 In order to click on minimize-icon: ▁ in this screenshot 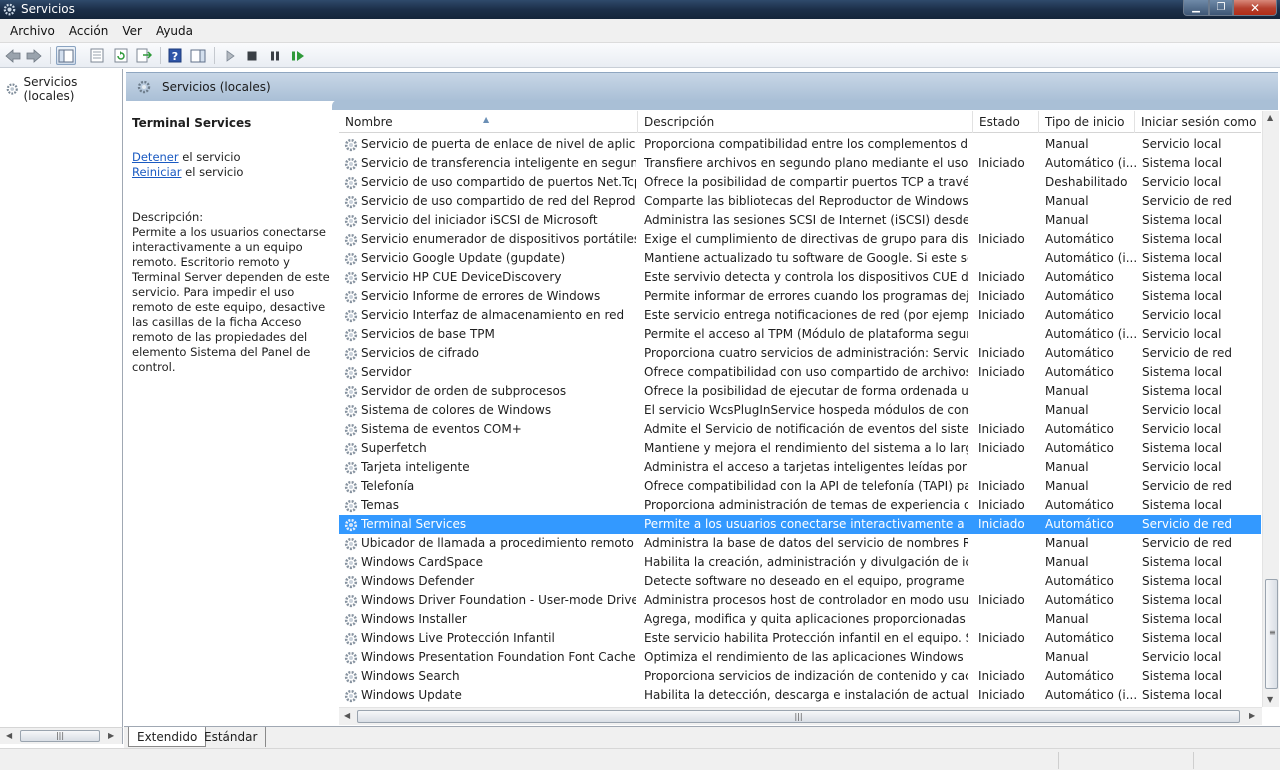, I will do `click(1196, 7)`.